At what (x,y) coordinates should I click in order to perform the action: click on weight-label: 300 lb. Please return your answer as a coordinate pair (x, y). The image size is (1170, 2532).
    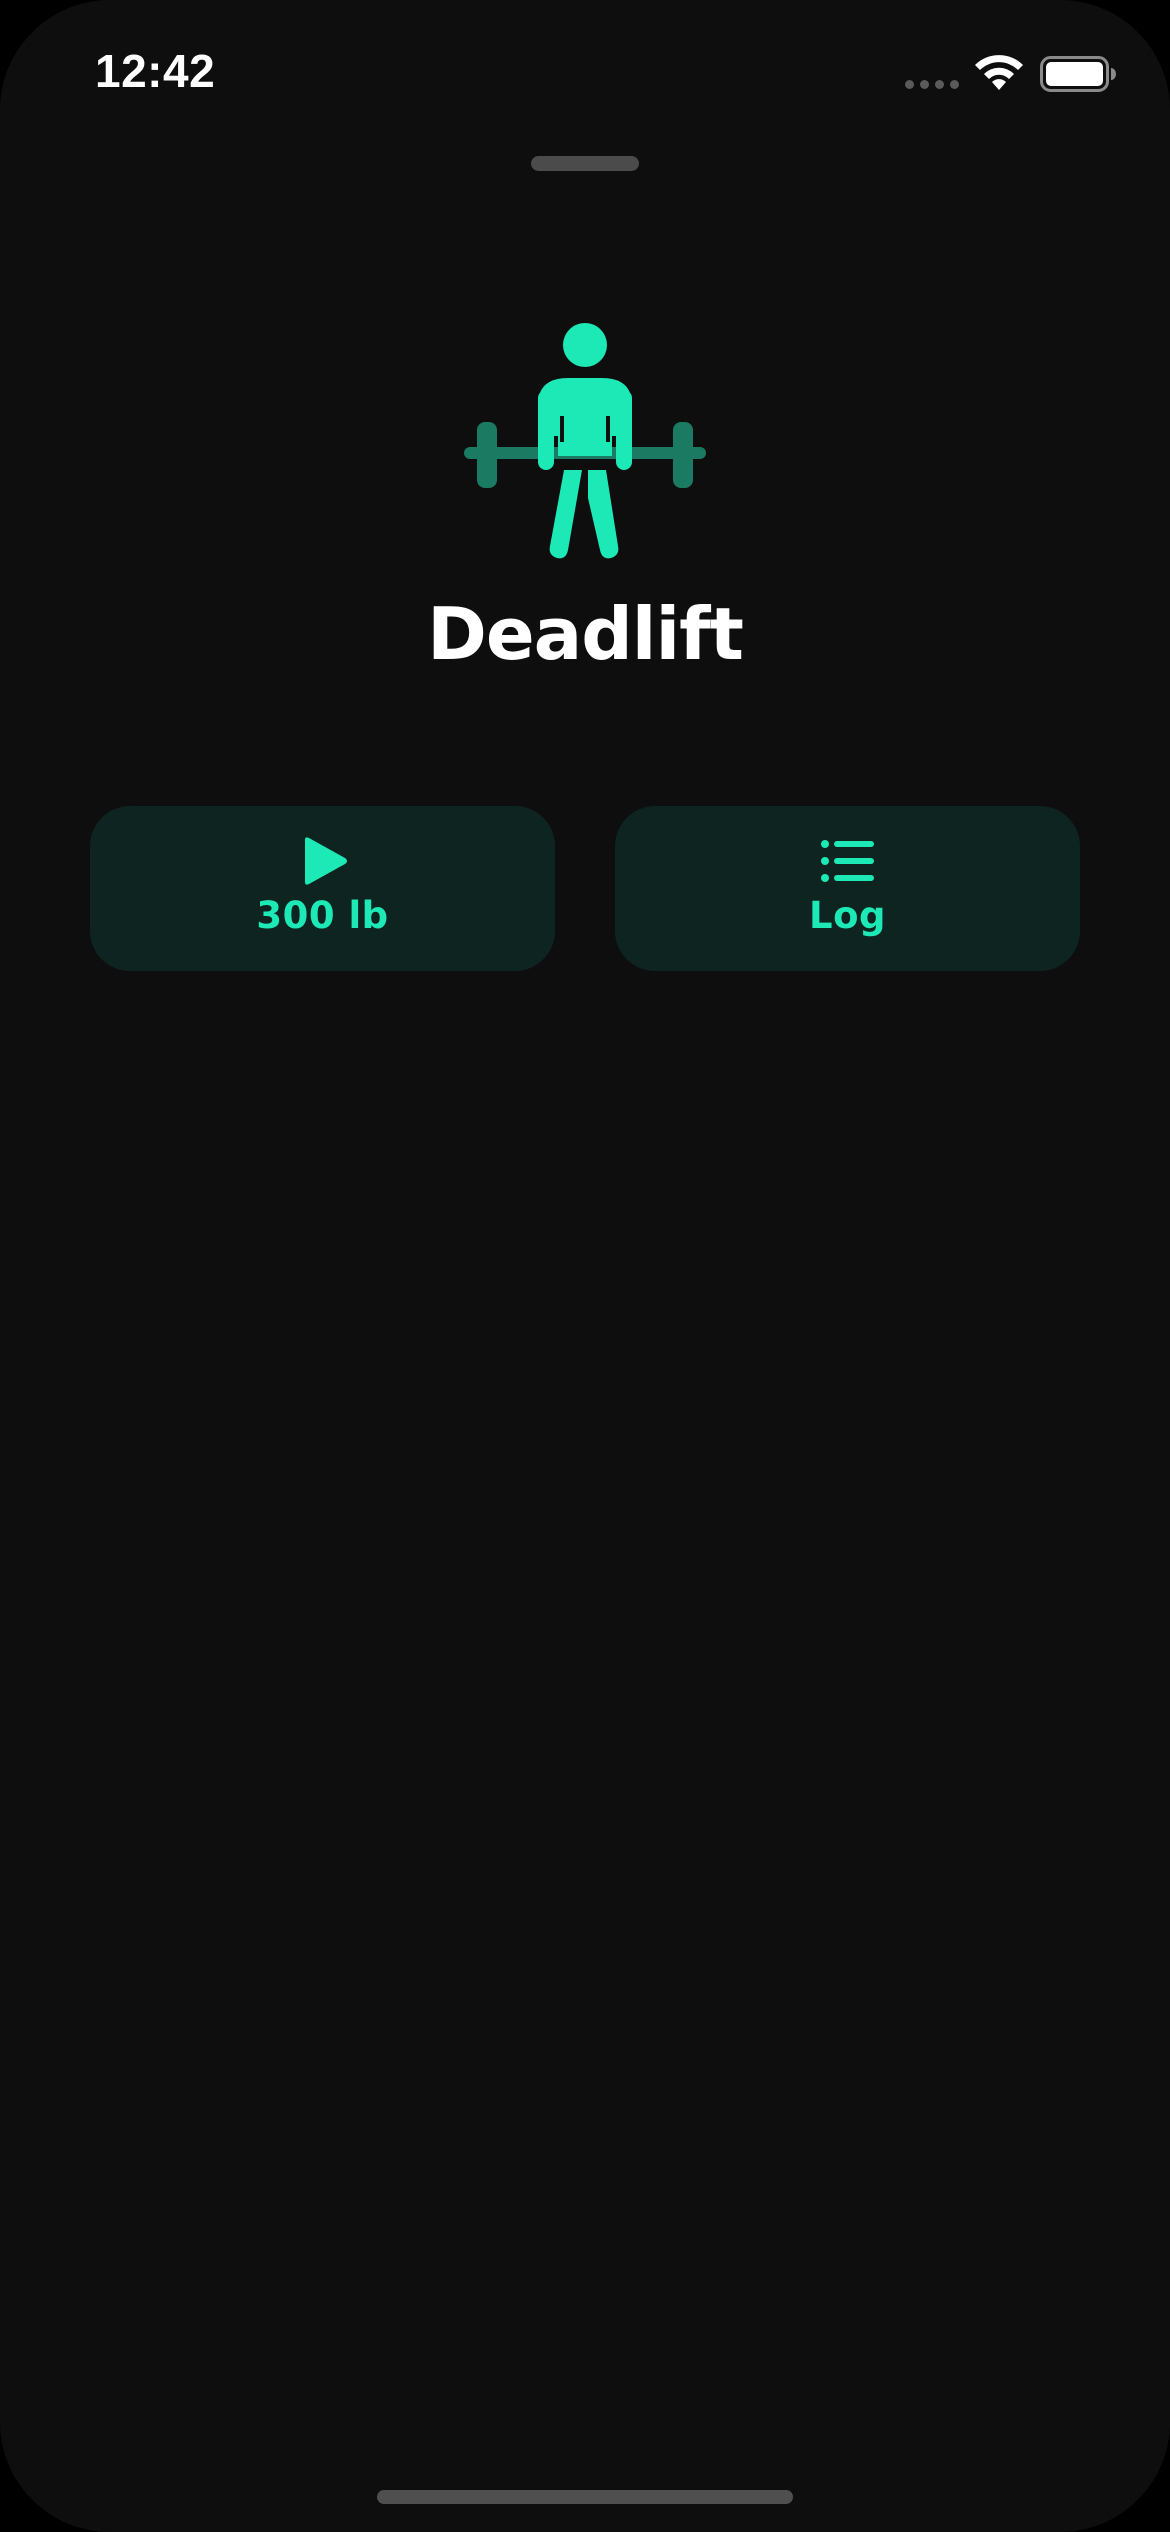
    Looking at the image, I should click on (322, 915).